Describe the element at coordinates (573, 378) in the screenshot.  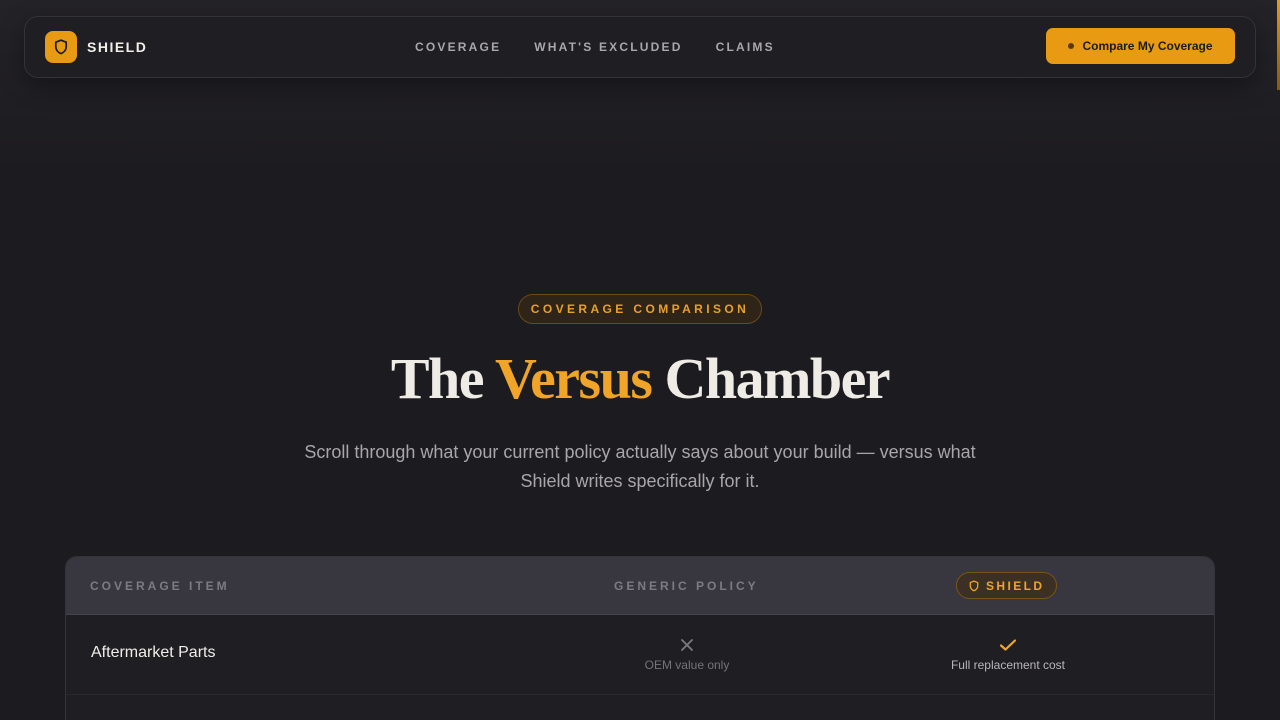
I see `title-accent: Versus` at that location.